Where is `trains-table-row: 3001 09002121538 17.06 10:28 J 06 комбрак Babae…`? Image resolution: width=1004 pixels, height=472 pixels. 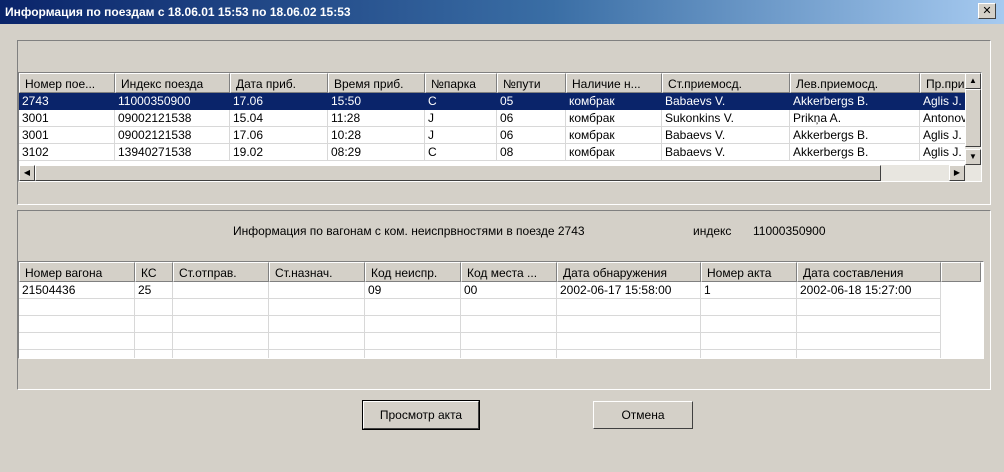 trains-table-row: 3001 09002121538 17.06 10:28 J 06 комбрак Babae… is located at coordinates (499, 135).